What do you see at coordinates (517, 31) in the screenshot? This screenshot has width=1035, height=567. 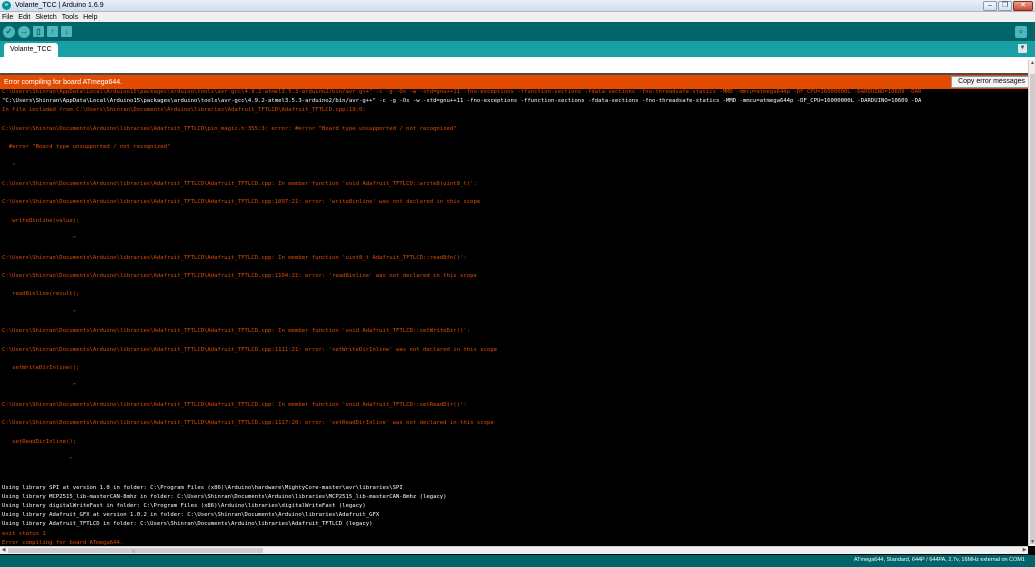 I see `toolbar: ✓ → ▯ ↑ ↓ ⌕` at bounding box center [517, 31].